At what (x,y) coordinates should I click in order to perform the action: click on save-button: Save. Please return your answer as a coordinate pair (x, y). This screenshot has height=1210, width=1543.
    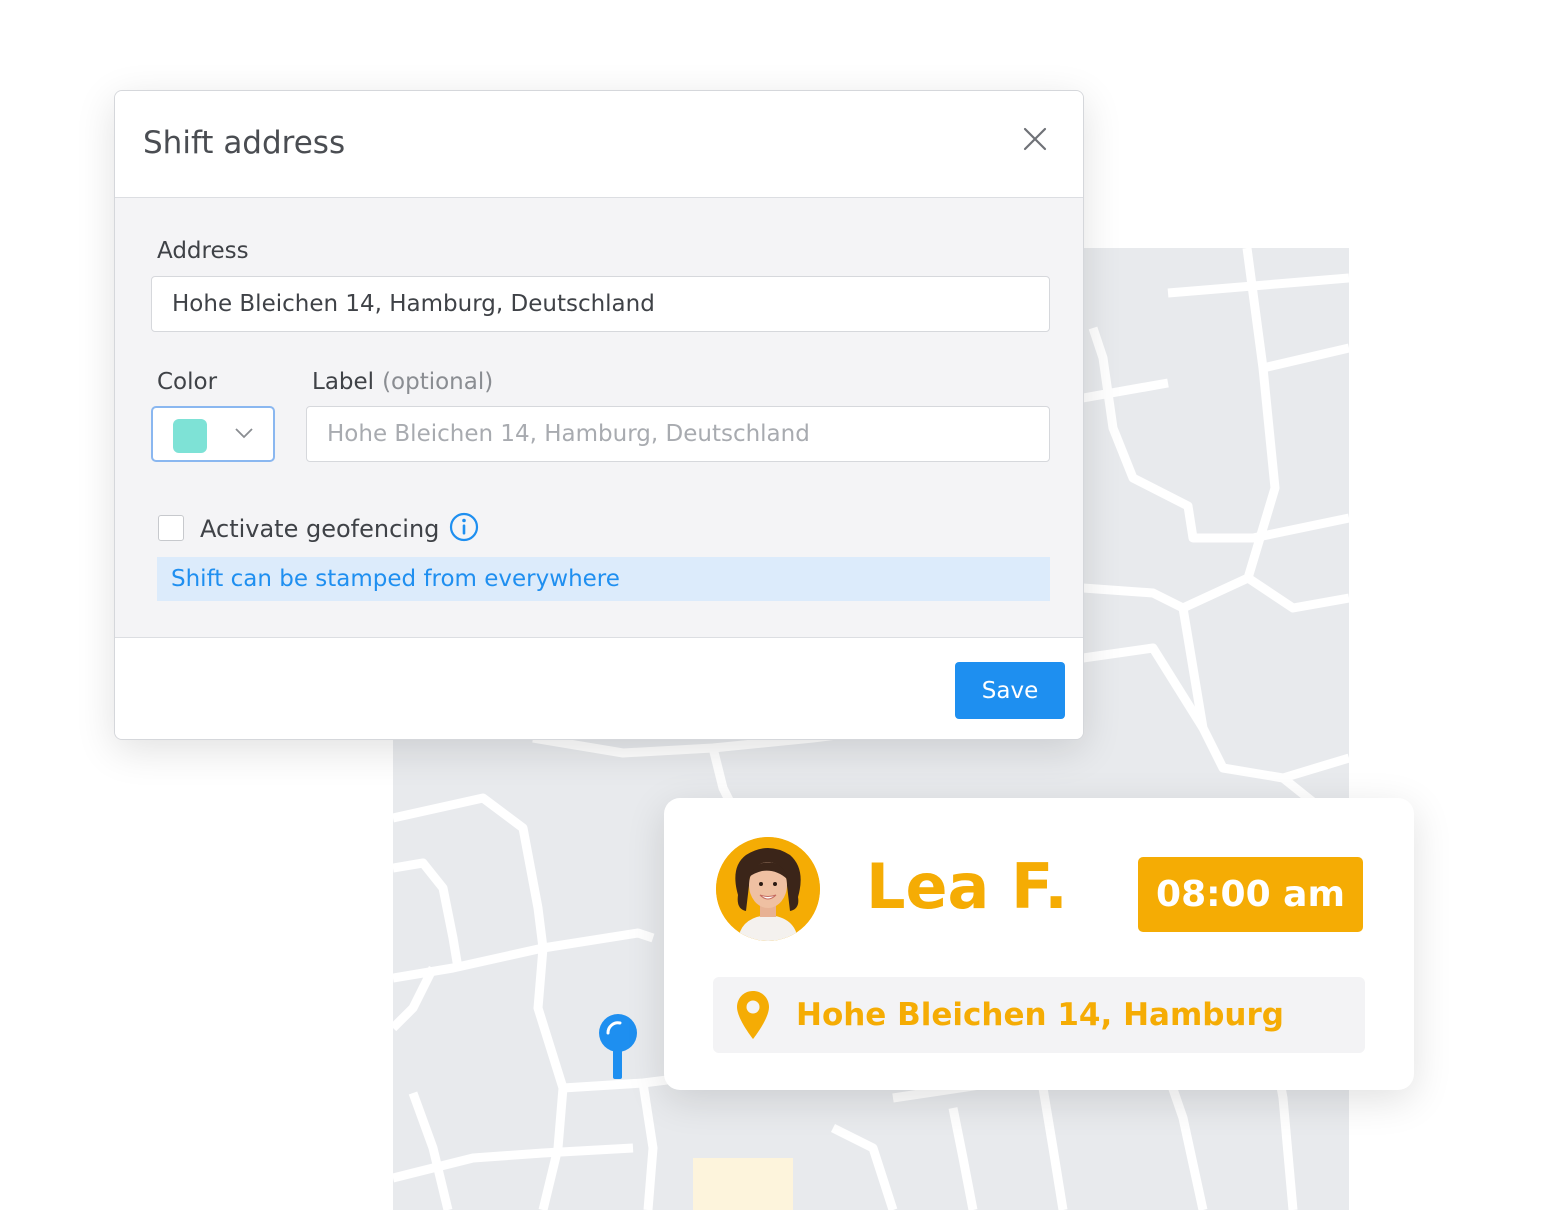
    Looking at the image, I should click on (1010, 690).